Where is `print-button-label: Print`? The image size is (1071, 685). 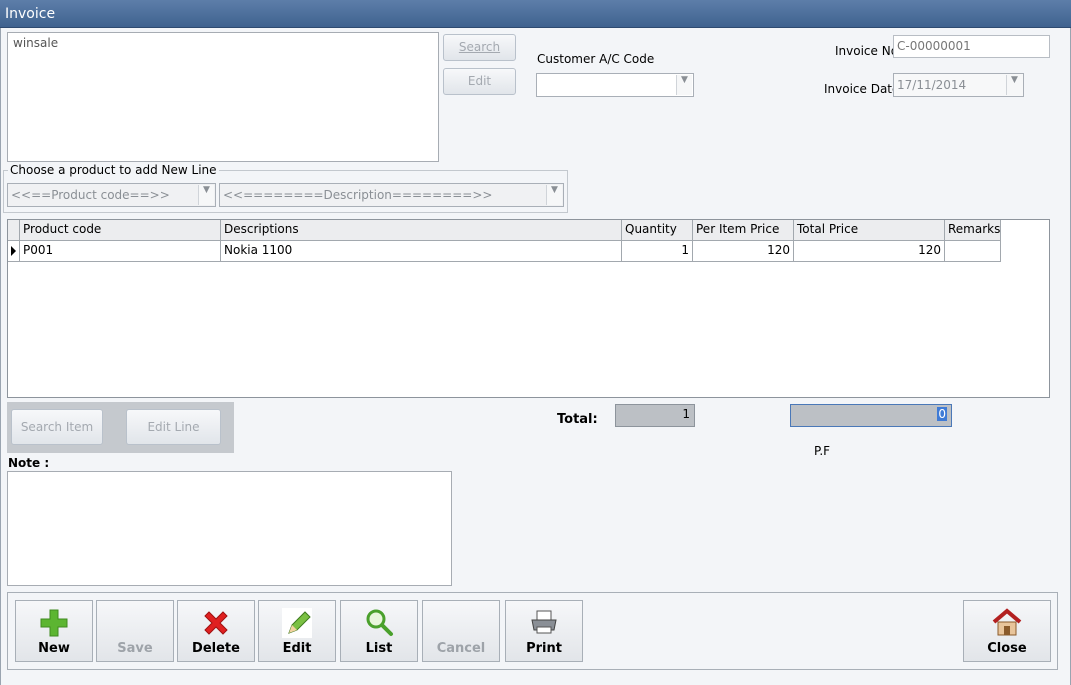 print-button-label: Print is located at coordinates (544, 648).